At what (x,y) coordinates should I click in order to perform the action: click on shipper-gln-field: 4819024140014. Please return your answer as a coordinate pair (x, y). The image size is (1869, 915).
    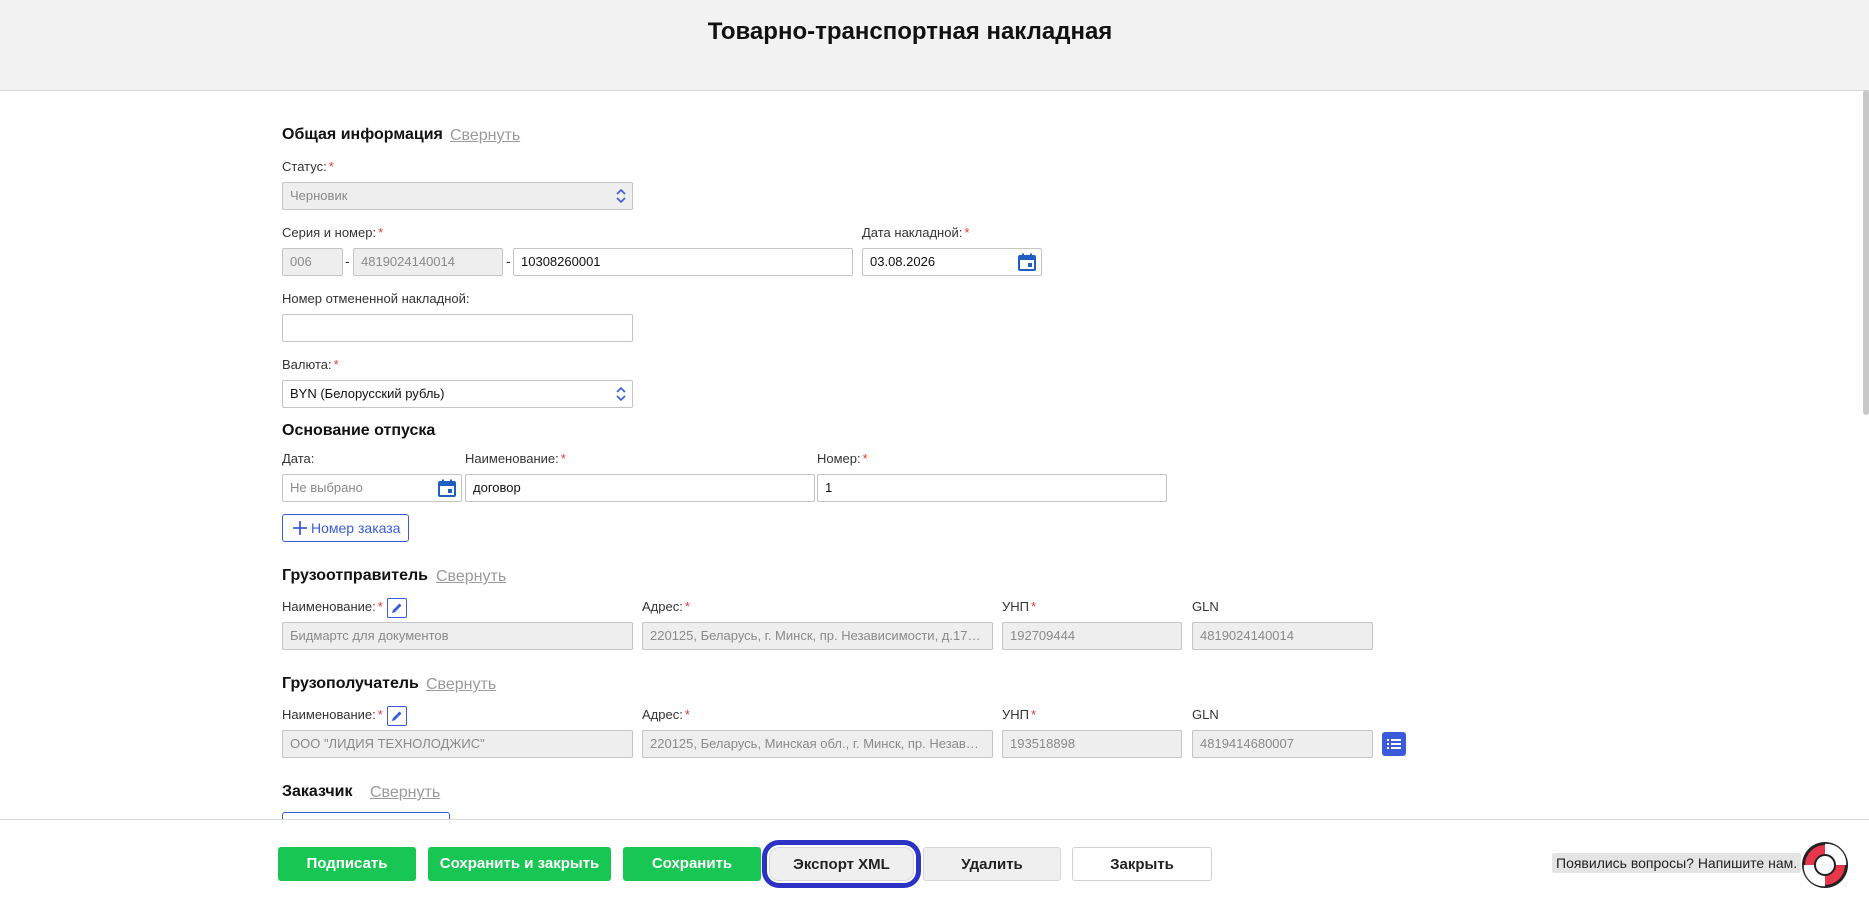
    Looking at the image, I should click on (1282, 636).